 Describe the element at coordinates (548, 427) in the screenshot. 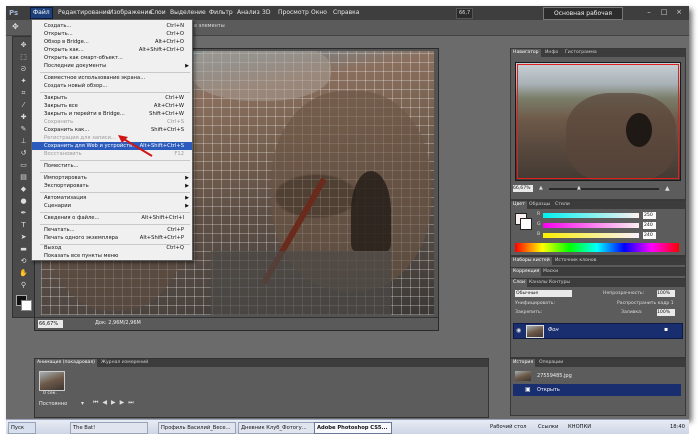

I see `tray-links: Ссылки` at that location.